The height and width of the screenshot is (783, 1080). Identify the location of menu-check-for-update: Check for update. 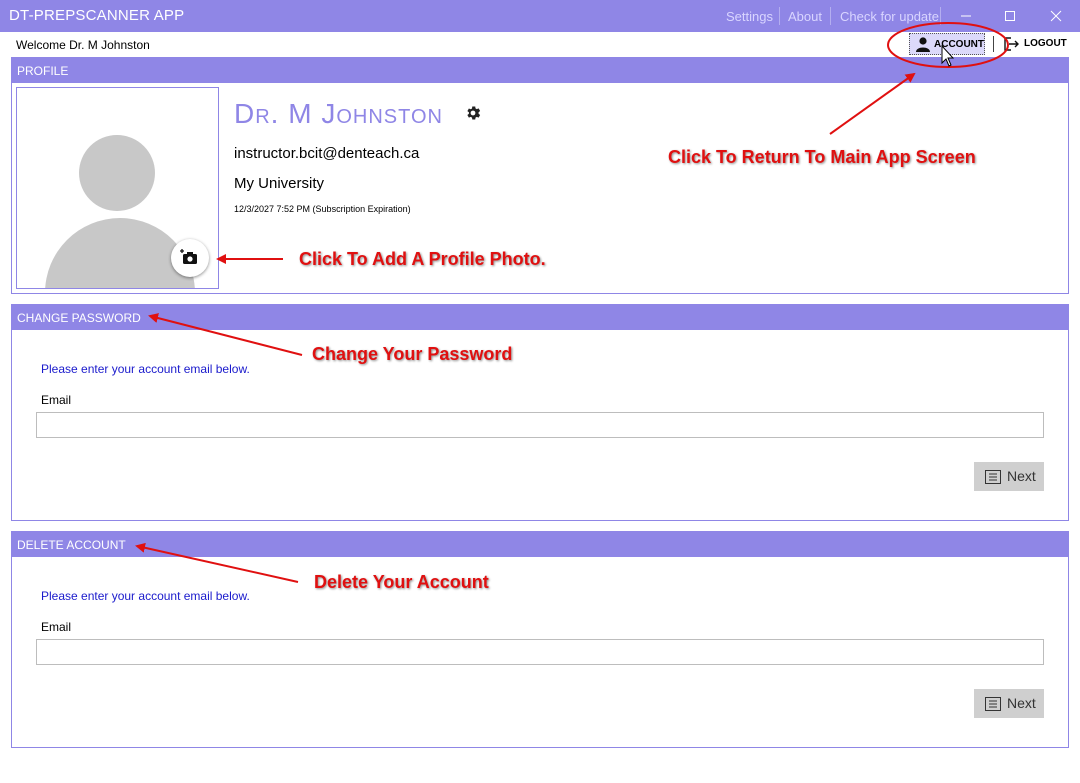
(889, 16).